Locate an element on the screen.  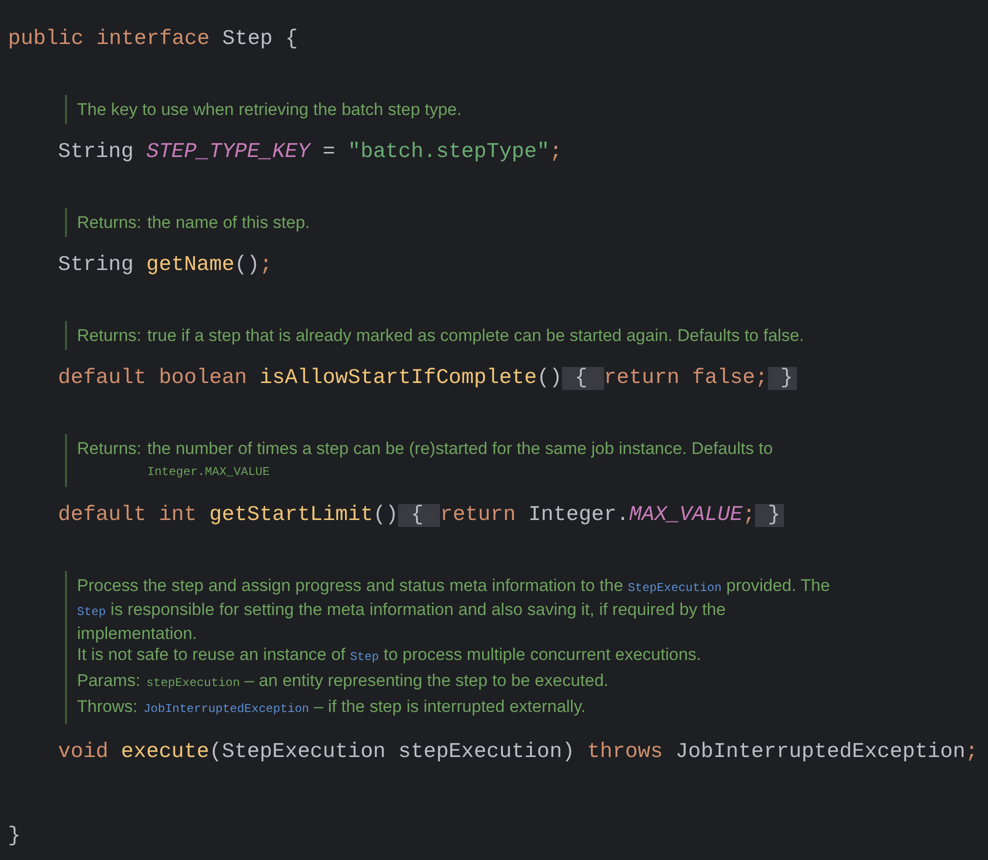
code-line: default boolean isAllowStartIfComplete() { return false; } is located at coordinates (427, 379).